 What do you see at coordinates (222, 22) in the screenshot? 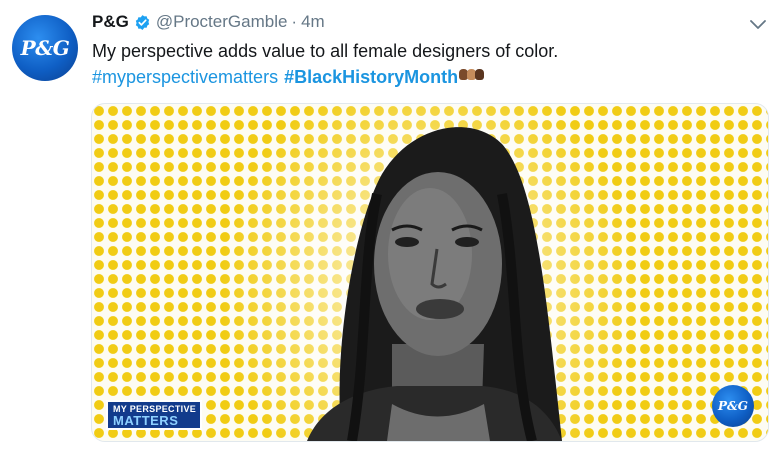
I see `author-handle: @ProcterGamble` at bounding box center [222, 22].